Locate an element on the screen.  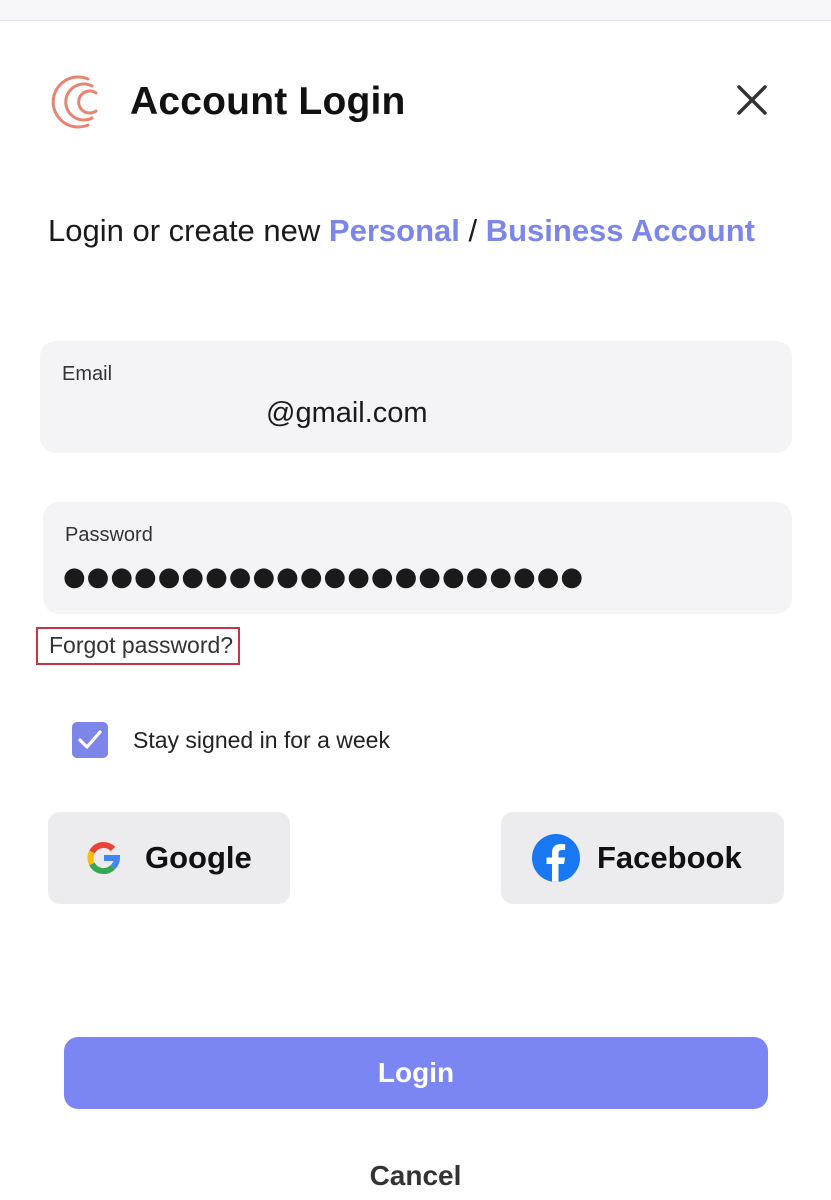
business-account-link: Business Account is located at coordinates (620, 230).